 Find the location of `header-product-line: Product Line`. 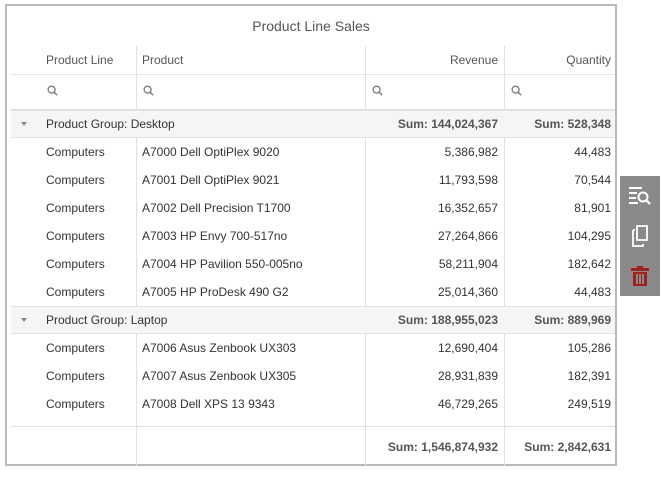

header-product-line: Product Line is located at coordinates (73, 60).